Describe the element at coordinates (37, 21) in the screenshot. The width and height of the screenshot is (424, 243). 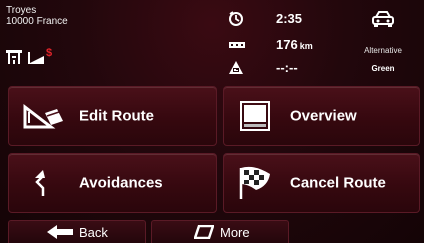
I see `destination-zip-country: 10000 France` at that location.